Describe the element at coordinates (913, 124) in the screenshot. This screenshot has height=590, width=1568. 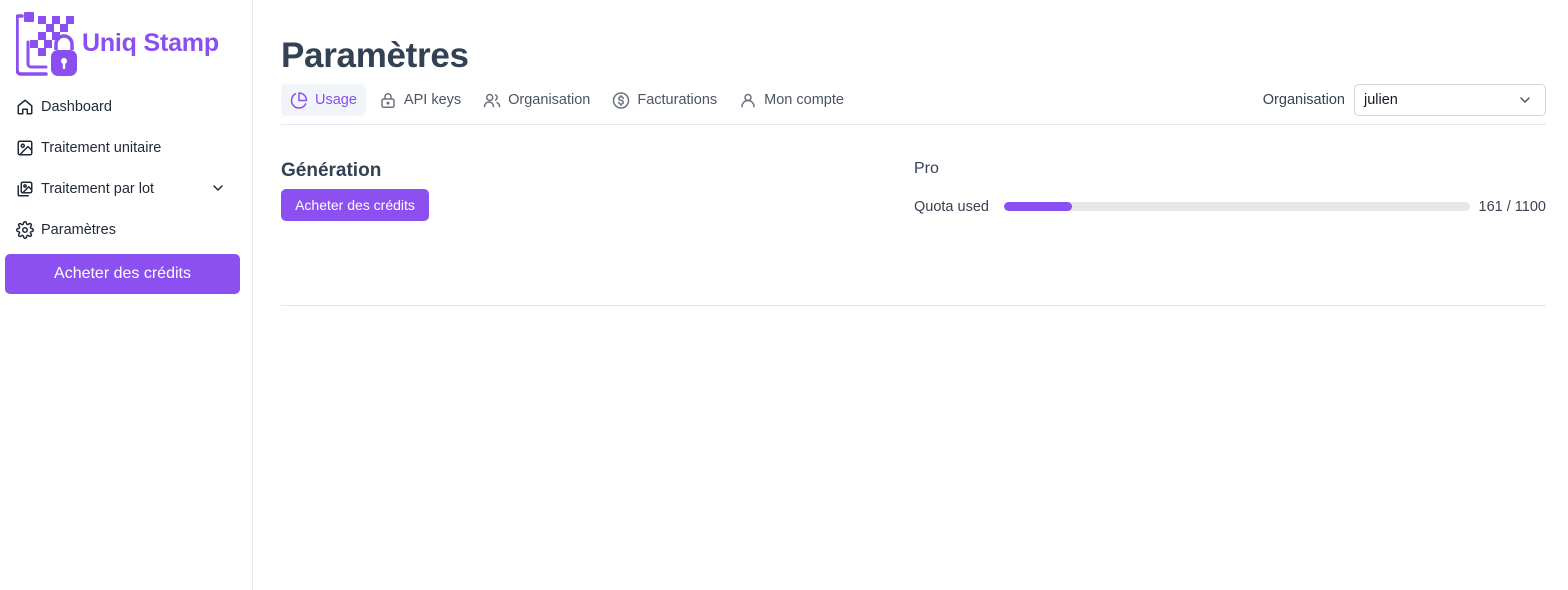
I see `tabs-divider` at that location.